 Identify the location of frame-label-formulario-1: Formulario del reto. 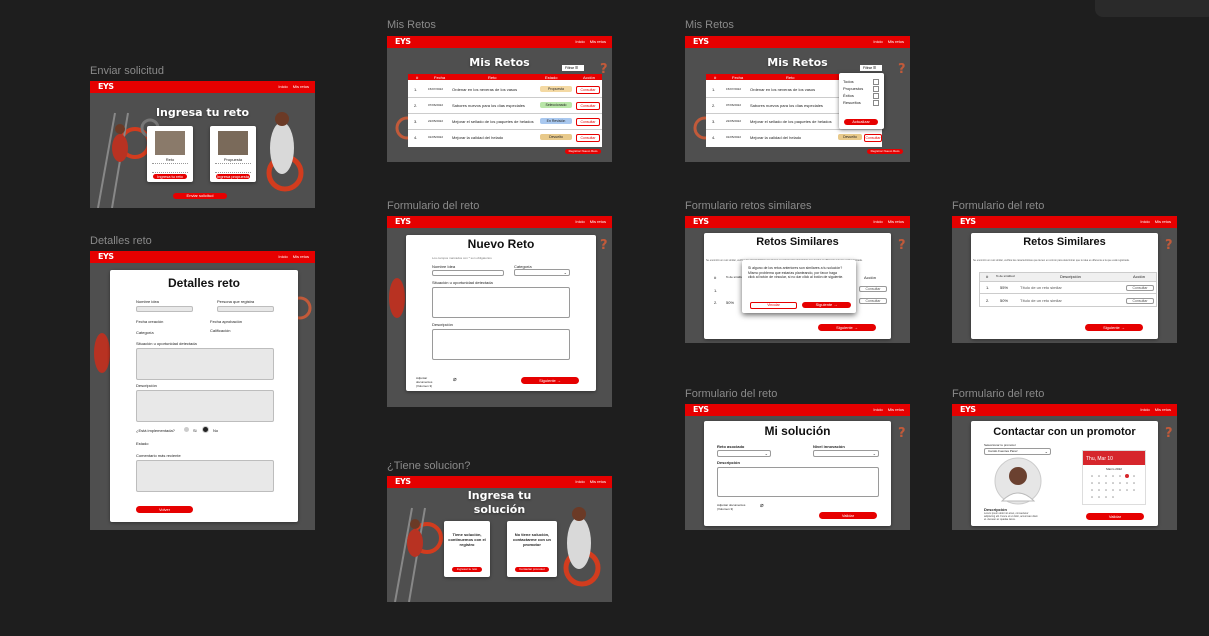
(433, 206).